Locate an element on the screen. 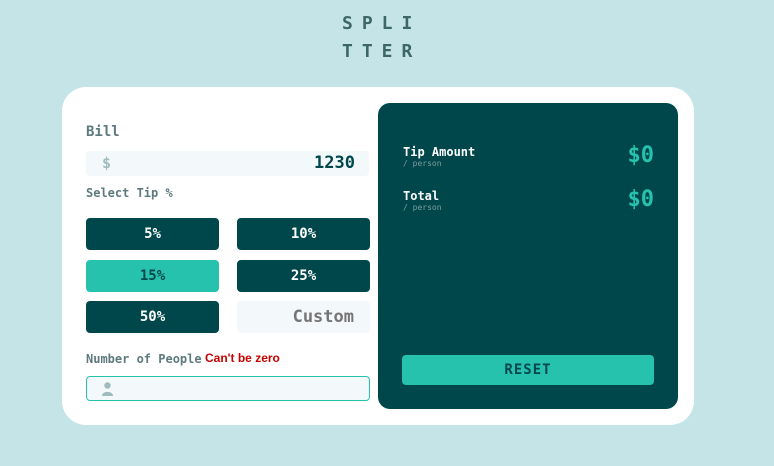 The height and width of the screenshot is (466, 774). person-icon is located at coordinates (107, 390).